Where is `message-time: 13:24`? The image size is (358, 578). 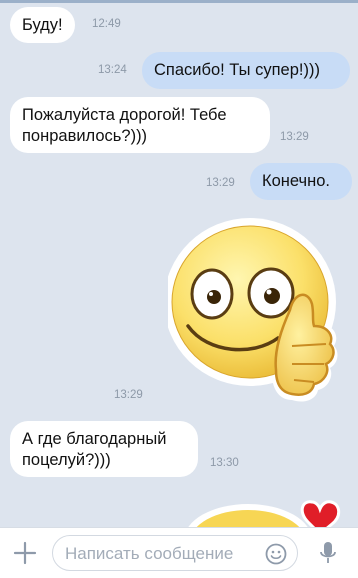
message-time: 13:24 is located at coordinates (112, 70).